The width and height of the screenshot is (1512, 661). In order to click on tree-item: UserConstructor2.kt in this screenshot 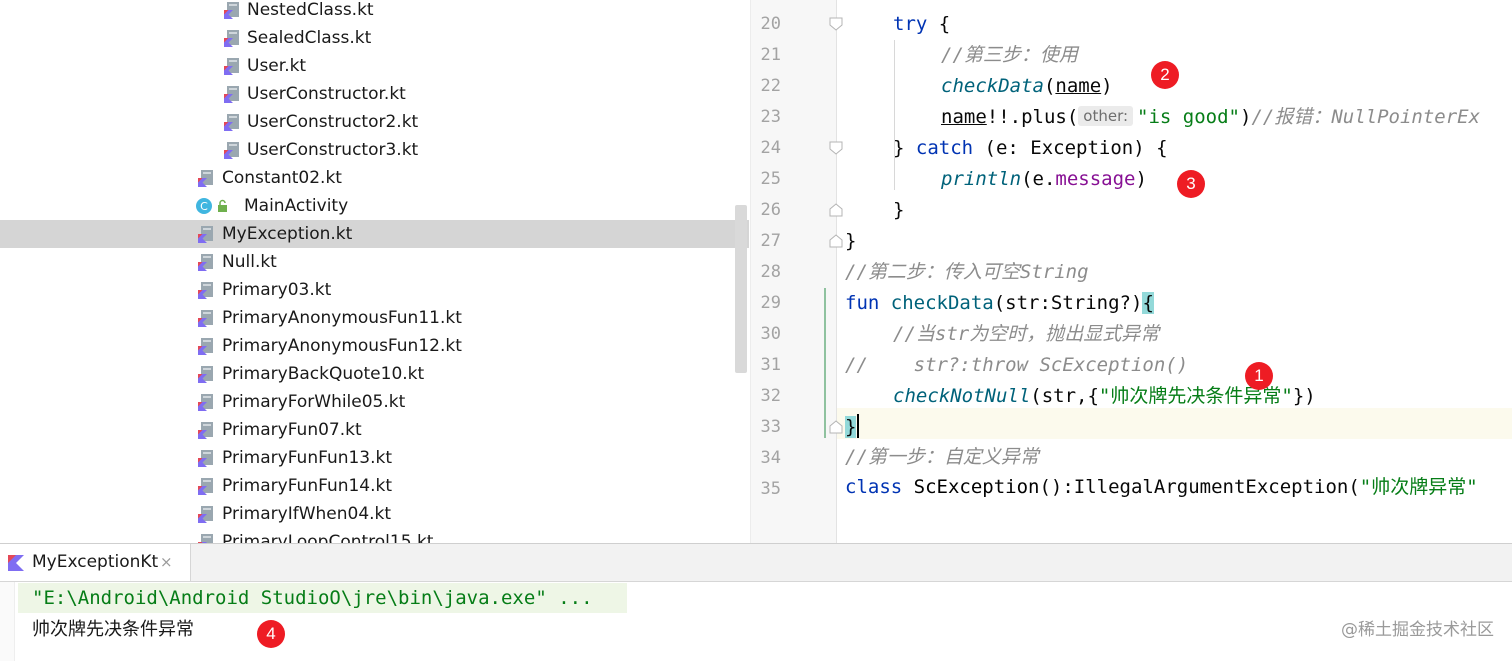, I will do `click(374, 122)`.